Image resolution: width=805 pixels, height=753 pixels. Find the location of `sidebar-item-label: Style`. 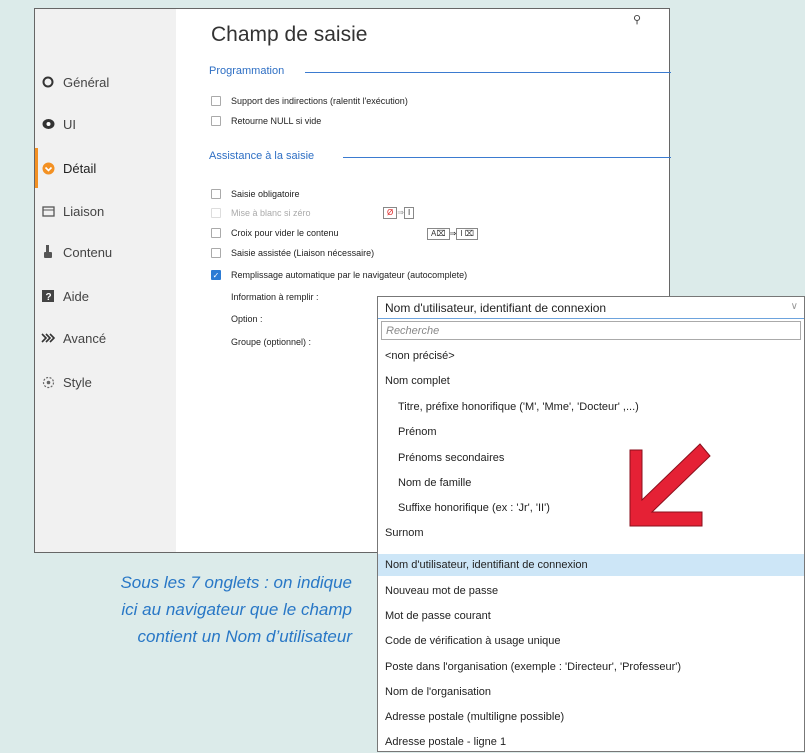

sidebar-item-label: Style is located at coordinates (77, 382).